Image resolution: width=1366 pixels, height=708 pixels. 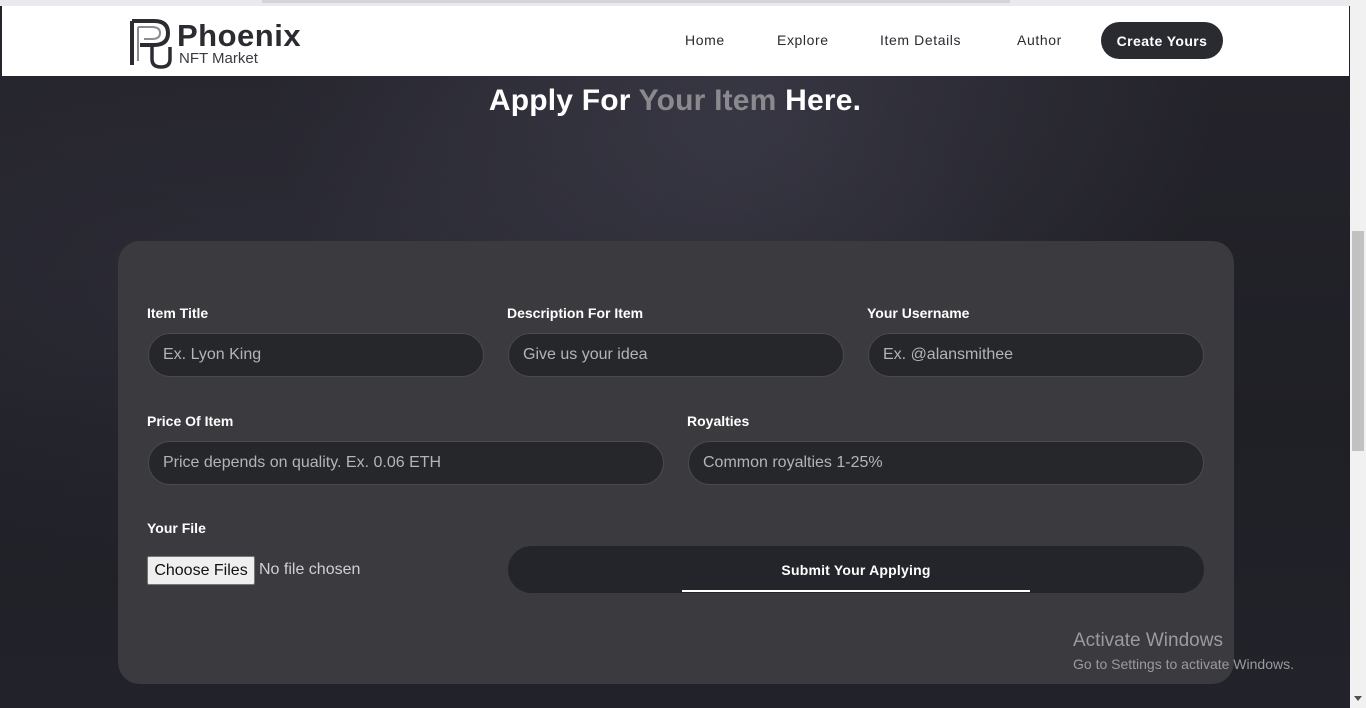 What do you see at coordinates (151, 44) in the screenshot?
I see `phoenix-logo-icon` at bounding box center [151, 44].